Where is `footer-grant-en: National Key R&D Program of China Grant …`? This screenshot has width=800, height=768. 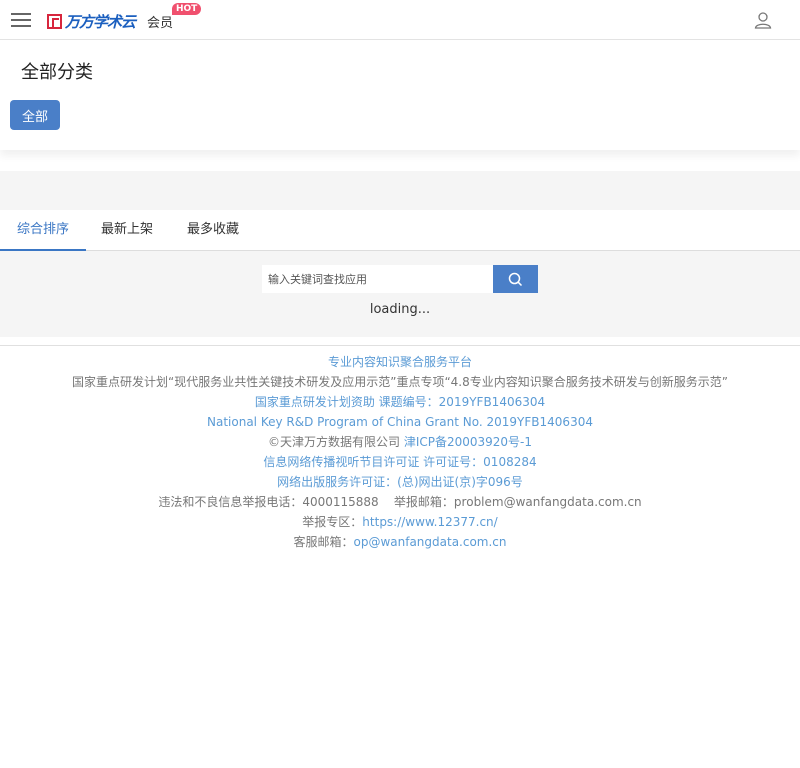
footer-grant-en: National Key R&D Program of China Grant … is located at coordinates (400, 422).